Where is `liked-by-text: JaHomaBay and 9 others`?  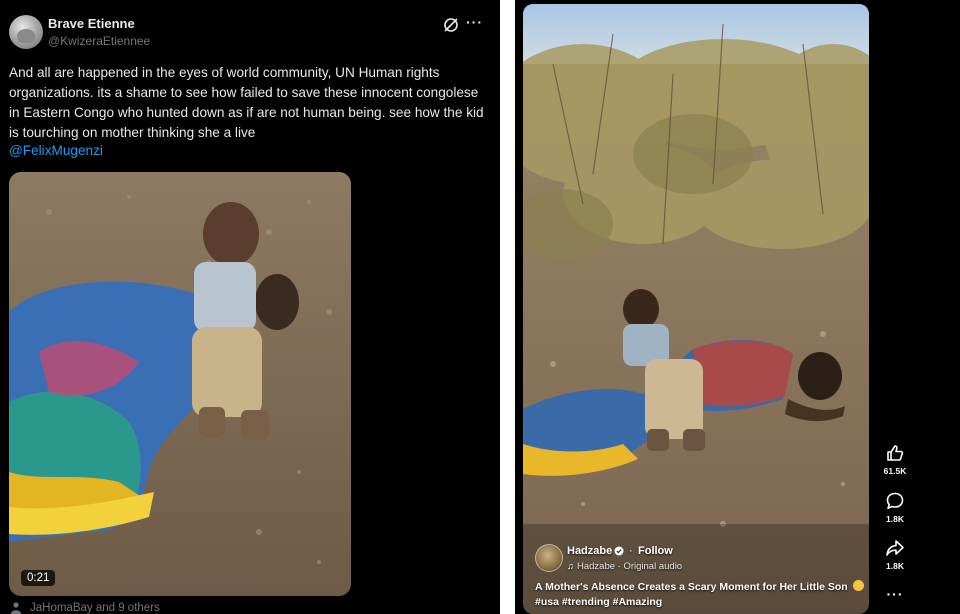
liked-by-text: JaHomaBay and 9 others is located at coordinates (95, 608).